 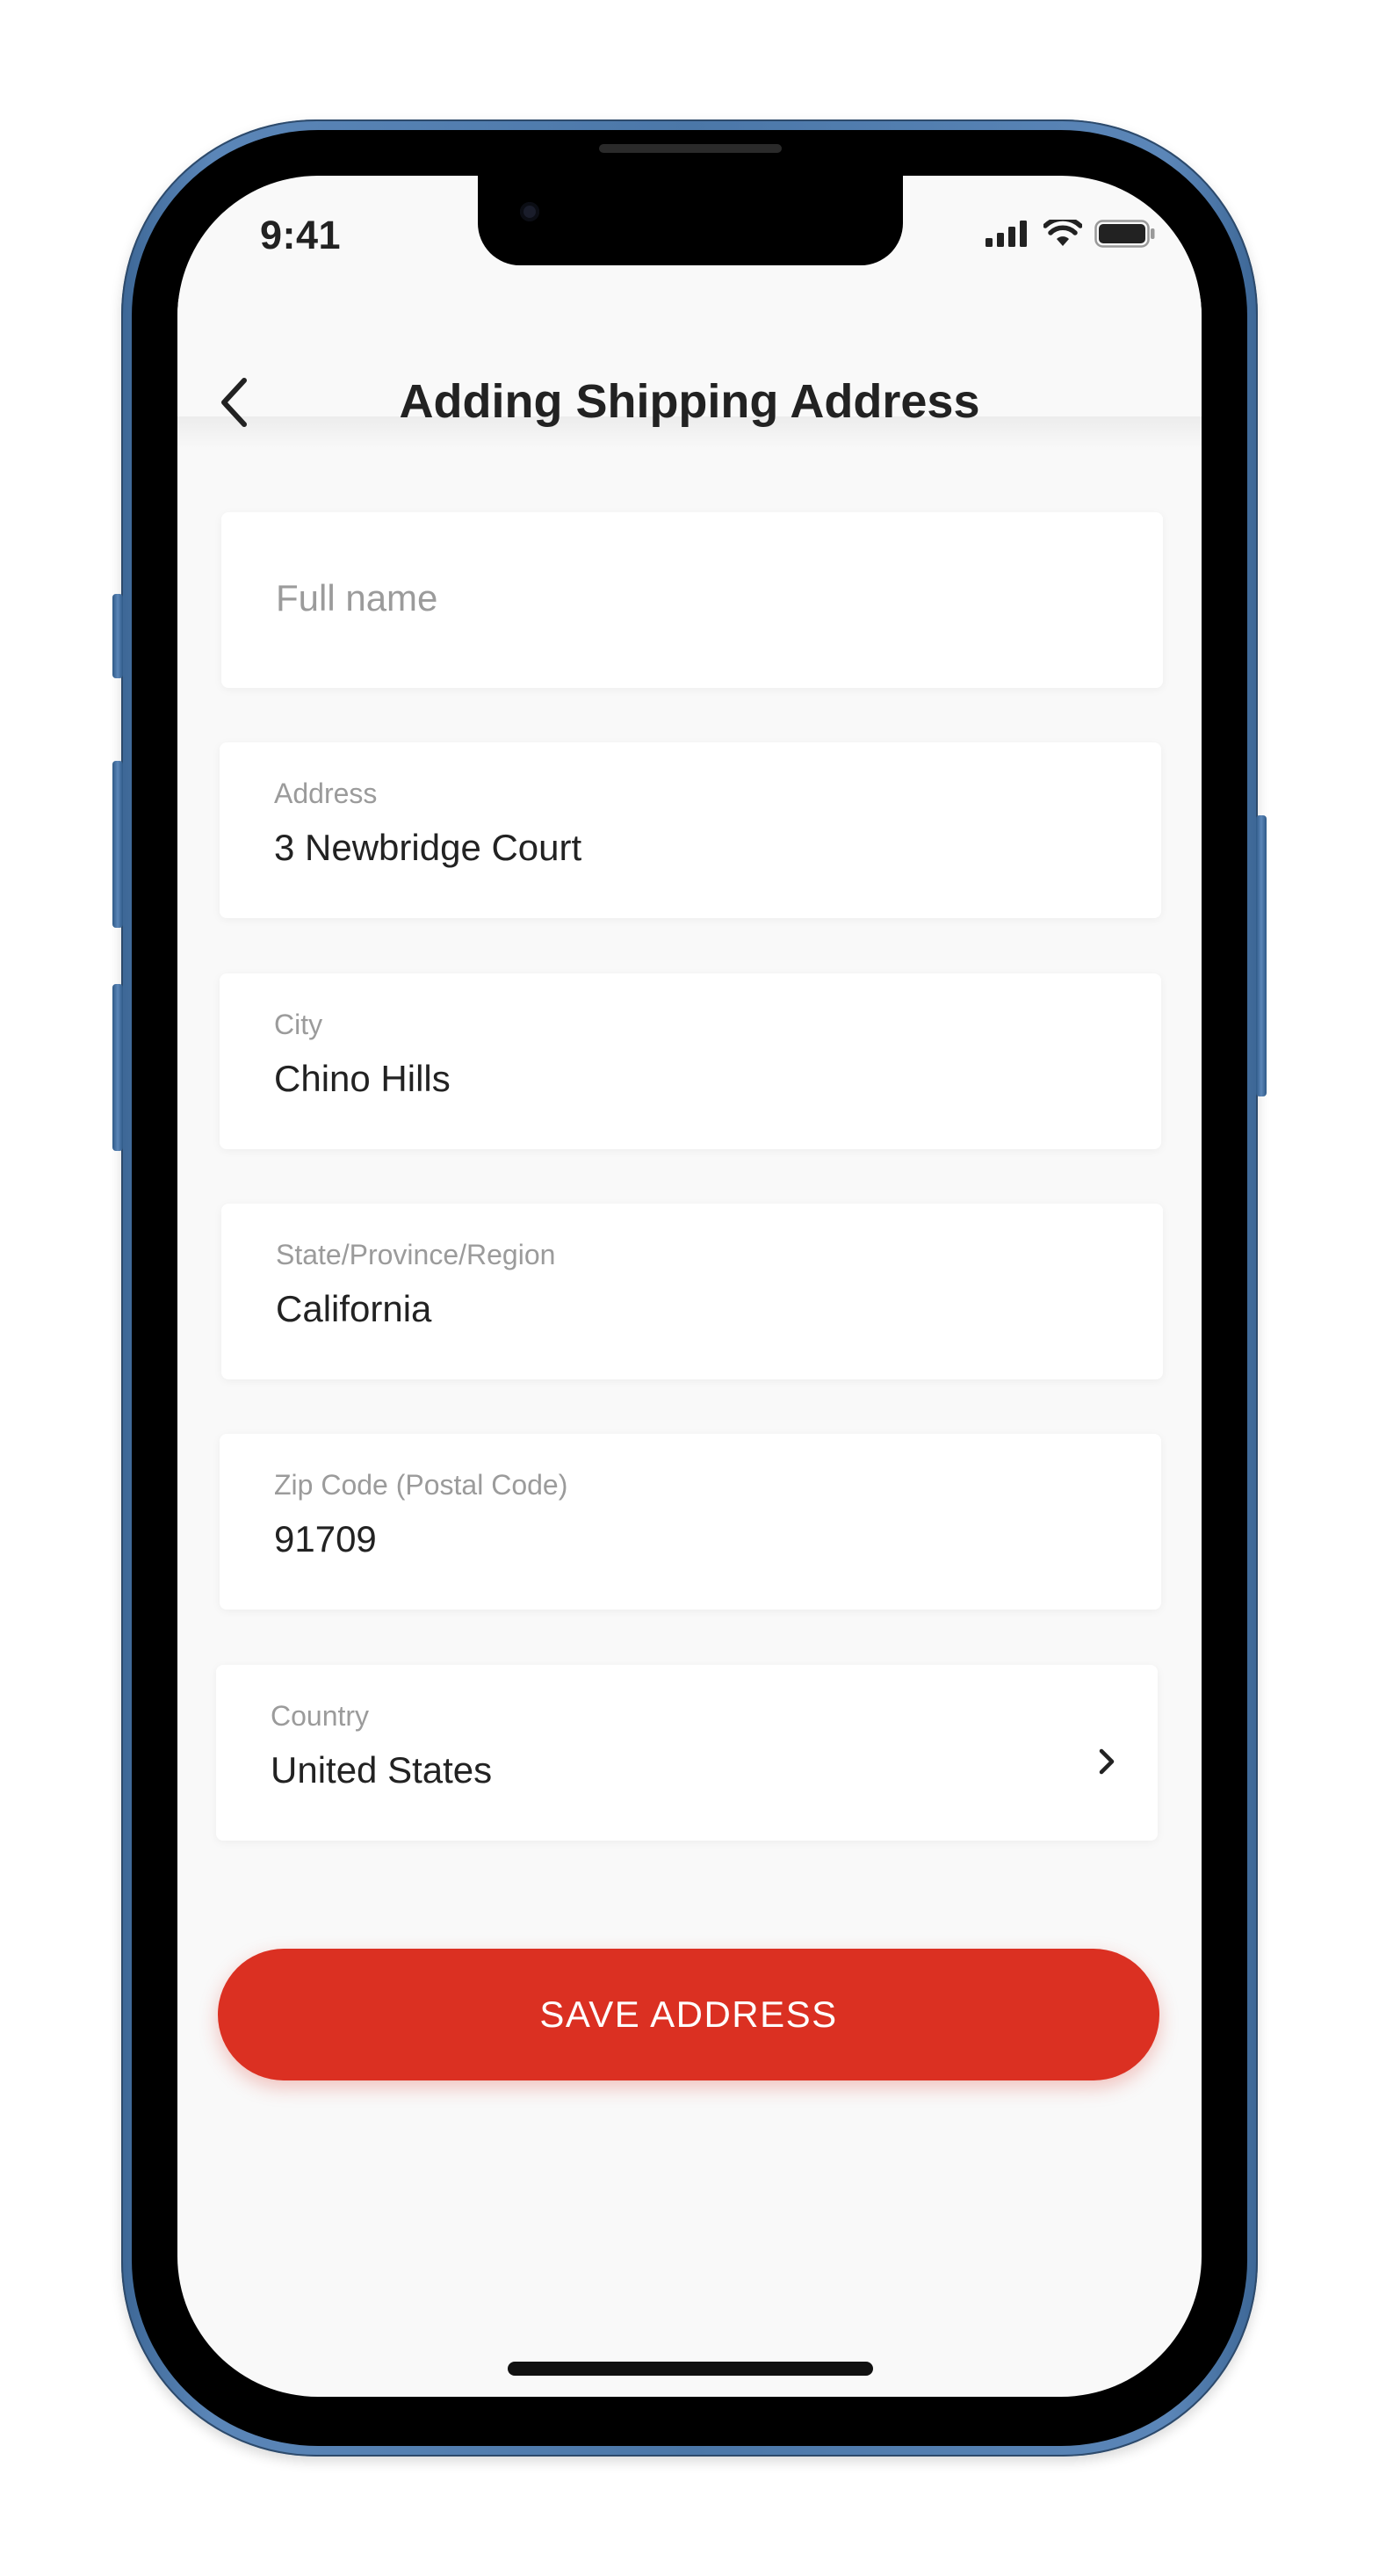 What do you see at coordinates (1125, 236) in the screenshot?
I see `battery-icon` at bounding box center [1125, 236].